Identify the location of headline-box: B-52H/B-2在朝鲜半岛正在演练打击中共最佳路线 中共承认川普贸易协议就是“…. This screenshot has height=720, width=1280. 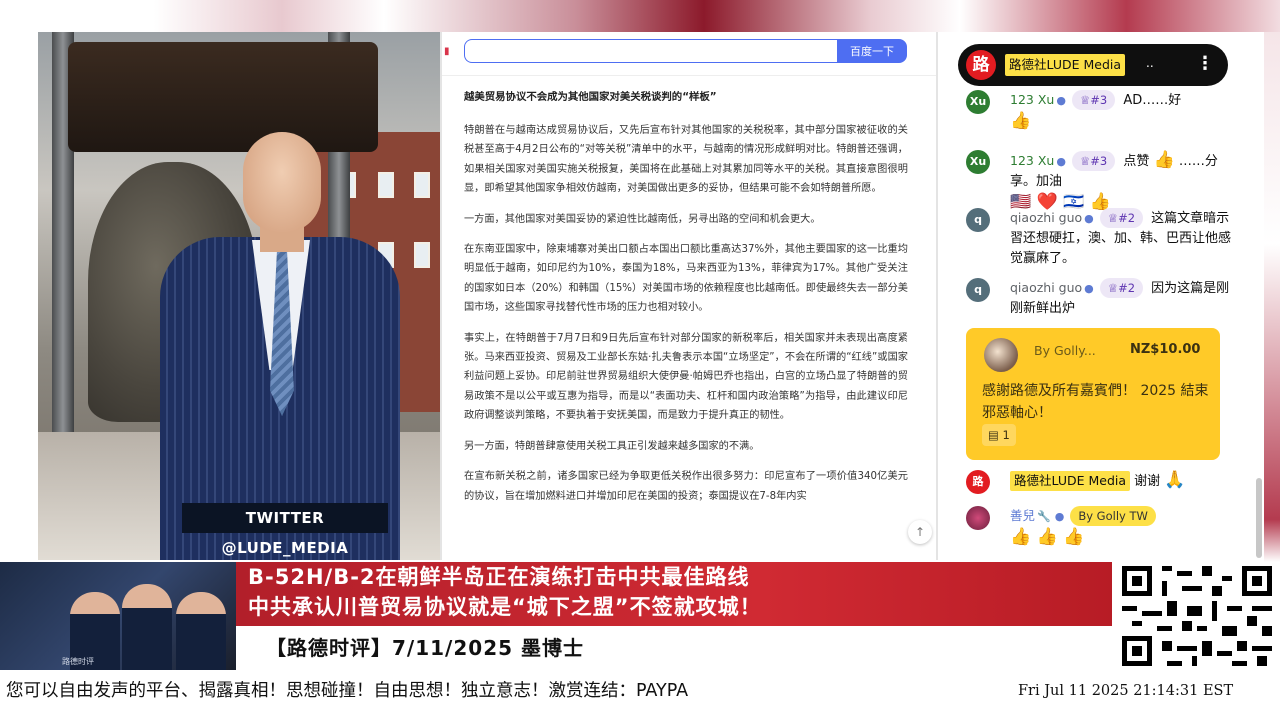
(674, 594).